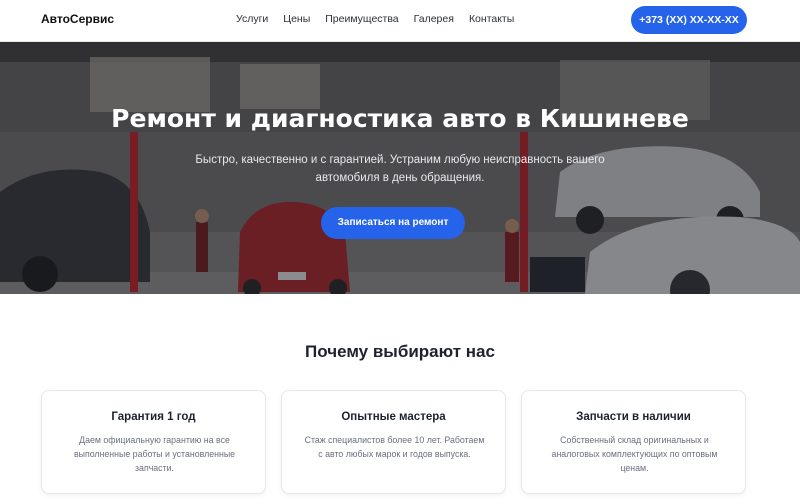 The width and height of the screenshot is (800, 500). What do you see at coordinates (491, 19) in the screenshot?
I see `nav-link-contacts: Контакты` at bounding box center [491, 19].